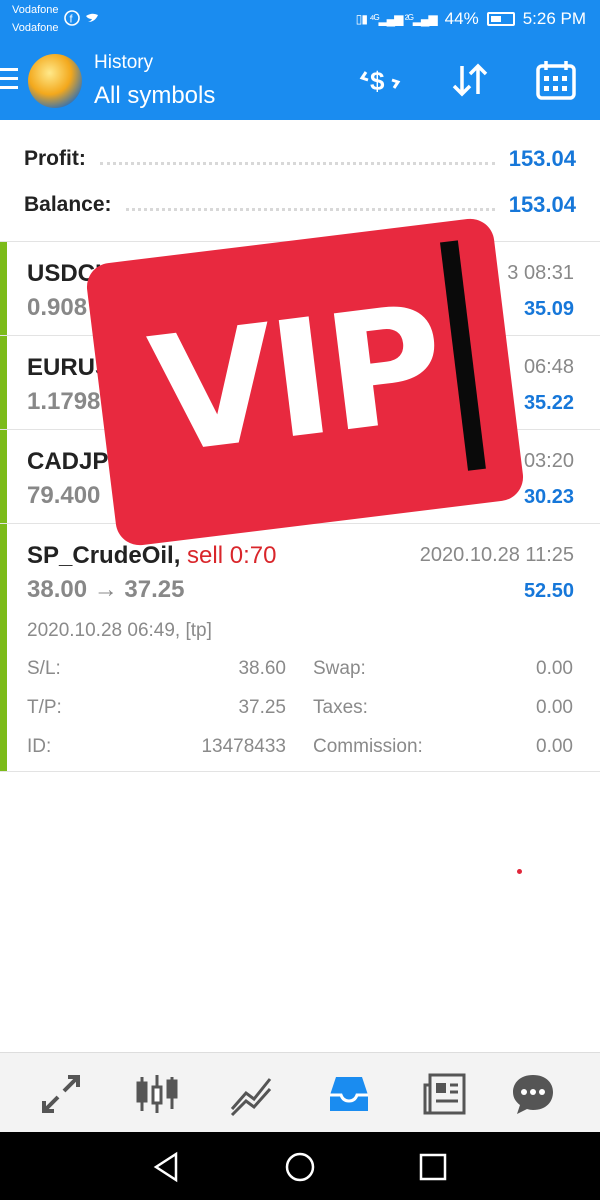 Image resolution: width=600 pixels, height=1200 pixels. What do you see at coordinates (548, 497) in the screenshot?
I see `trade-profit: 30.23` at bounding box center [548, 497].